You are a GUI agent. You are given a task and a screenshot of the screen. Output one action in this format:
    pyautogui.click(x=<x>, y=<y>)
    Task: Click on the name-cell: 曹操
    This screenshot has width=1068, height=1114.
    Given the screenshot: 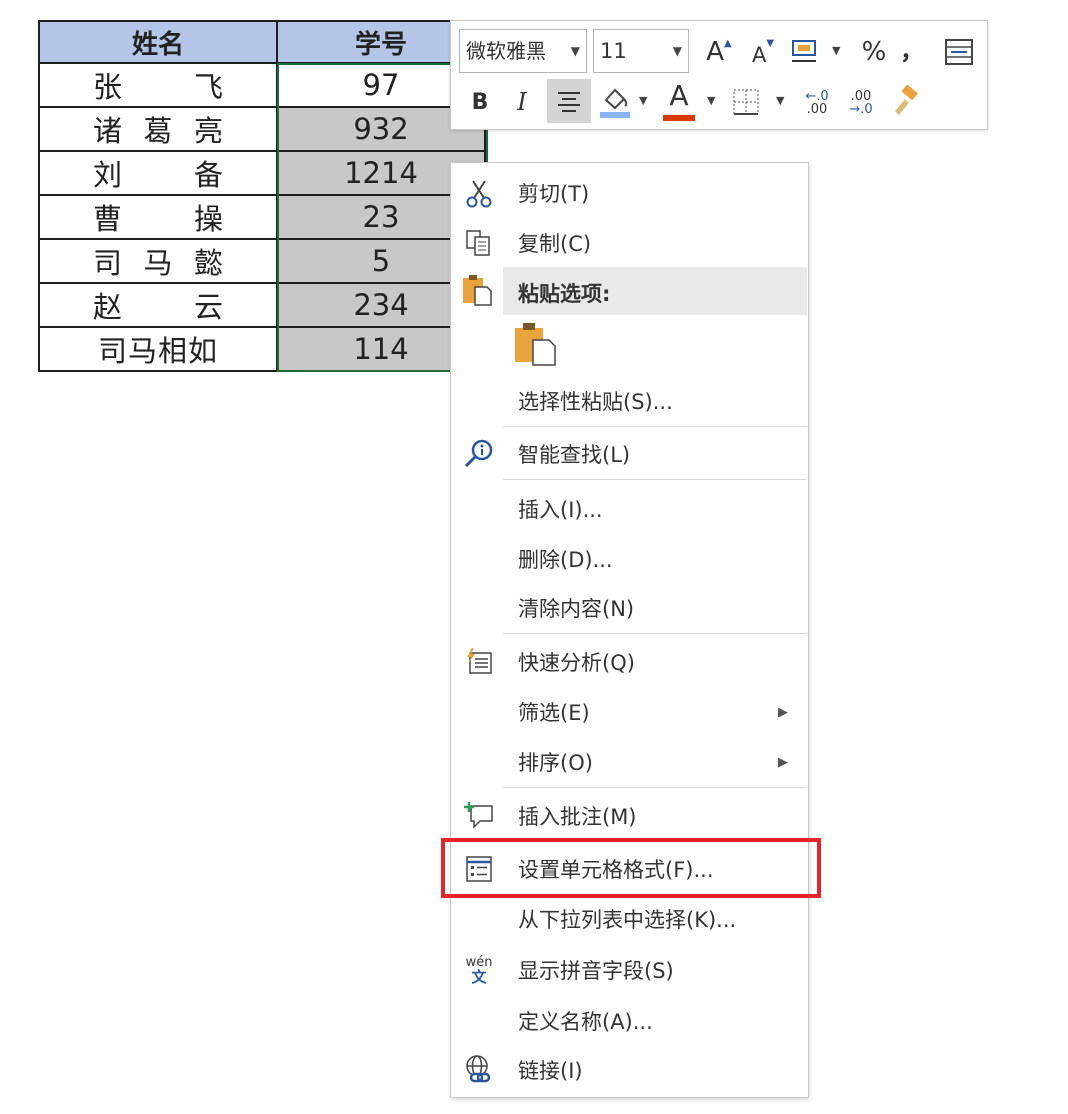 What is the action you would take?
    pyautogui.click(x=158, y=217)
    